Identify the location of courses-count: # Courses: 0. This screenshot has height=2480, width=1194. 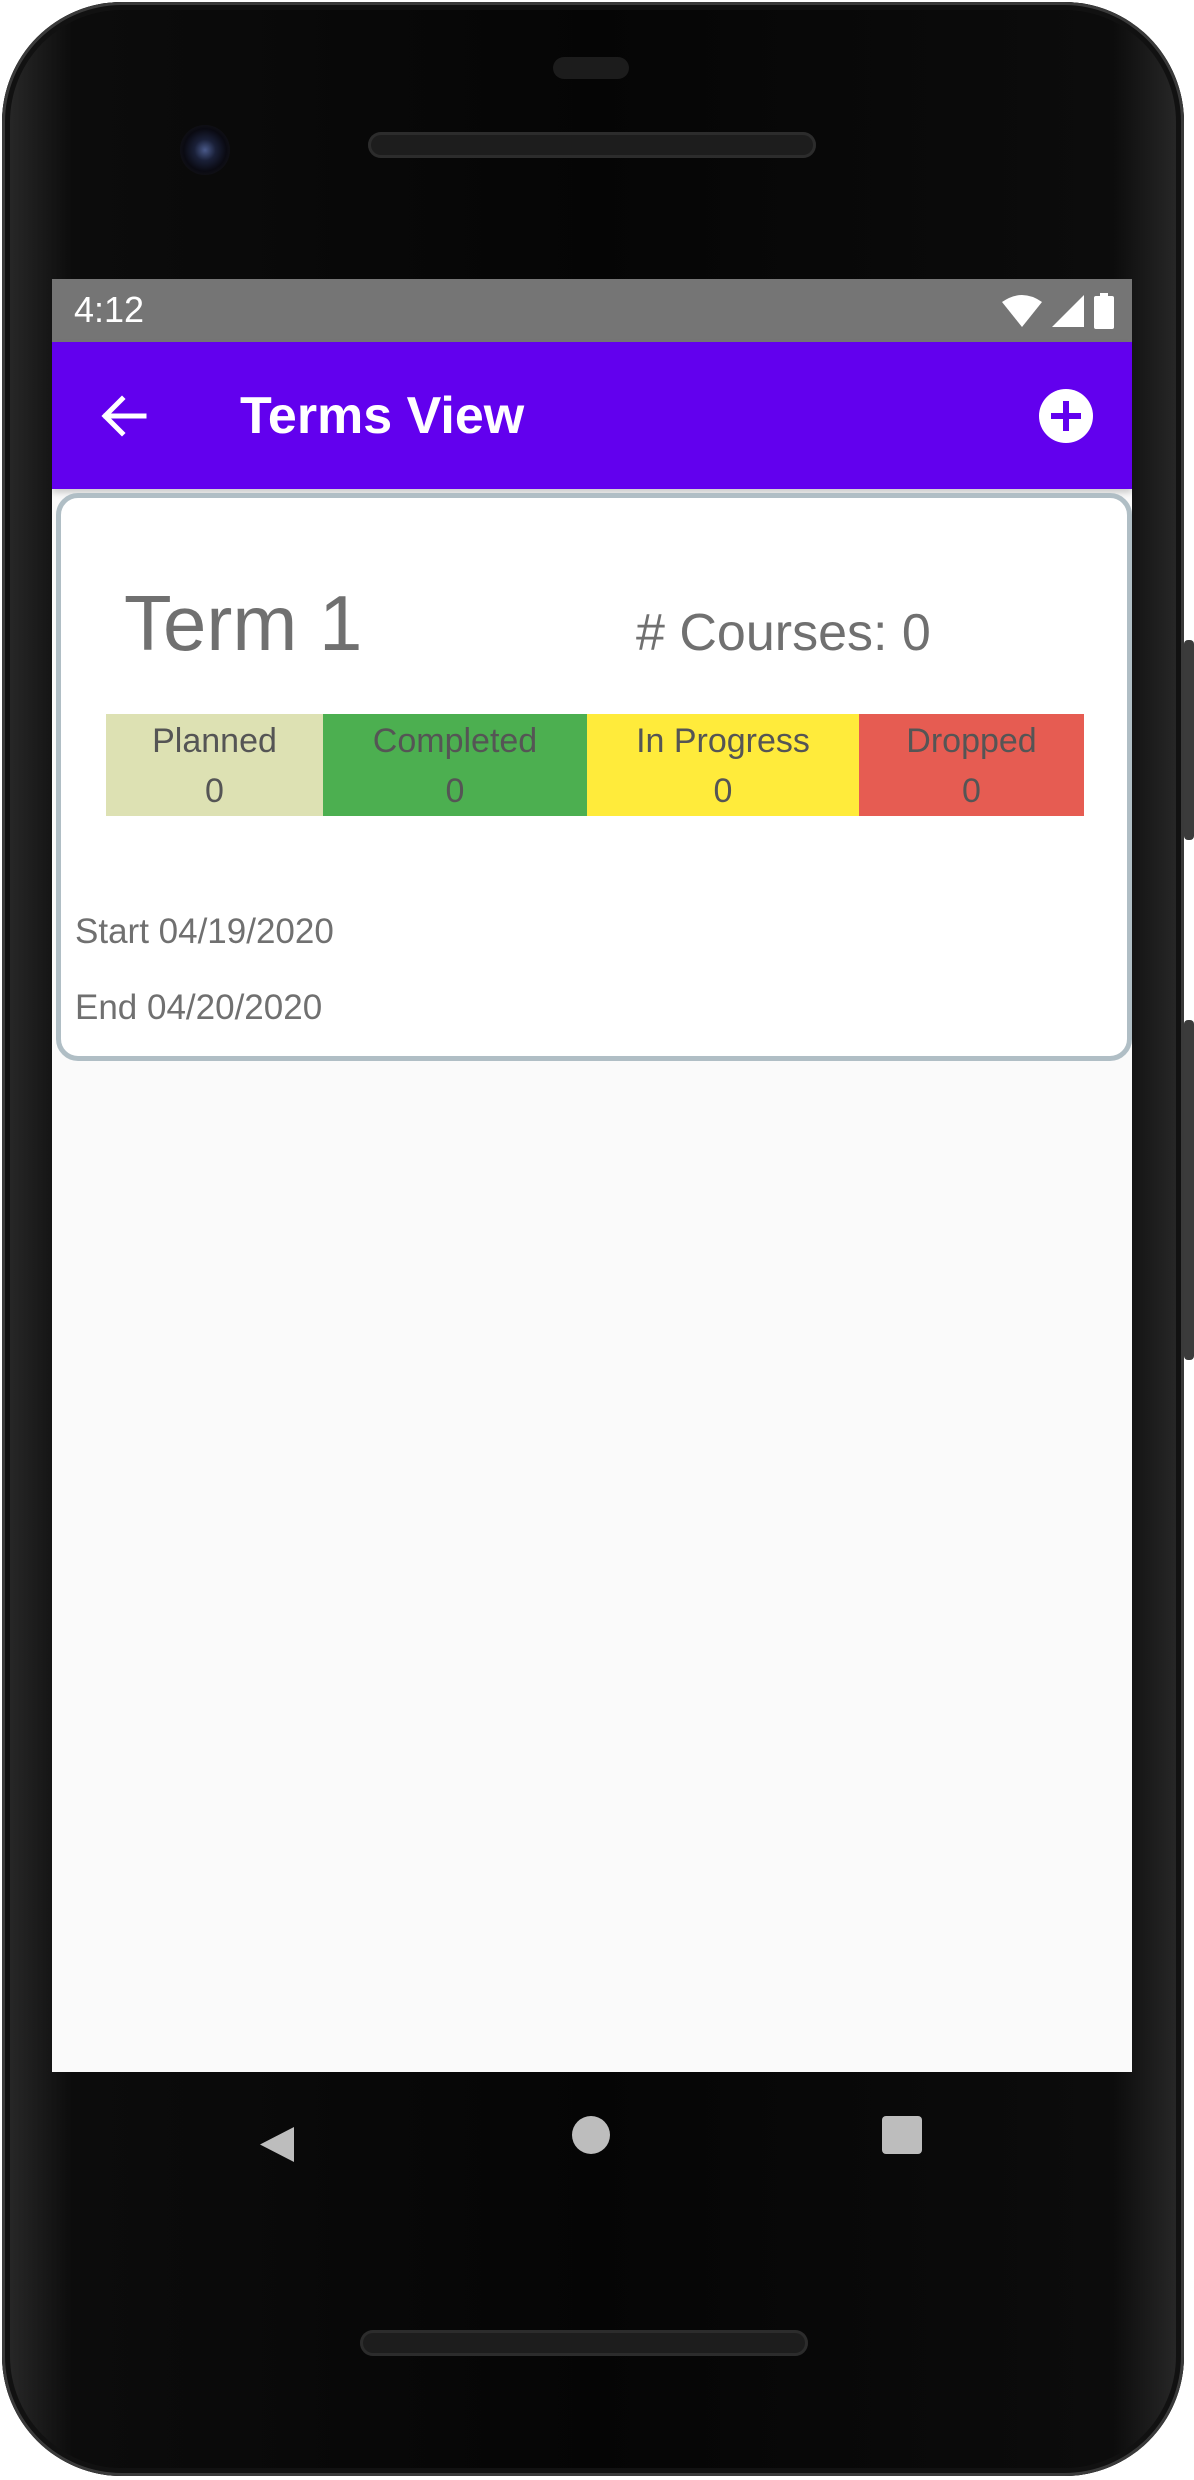
(783, 633).